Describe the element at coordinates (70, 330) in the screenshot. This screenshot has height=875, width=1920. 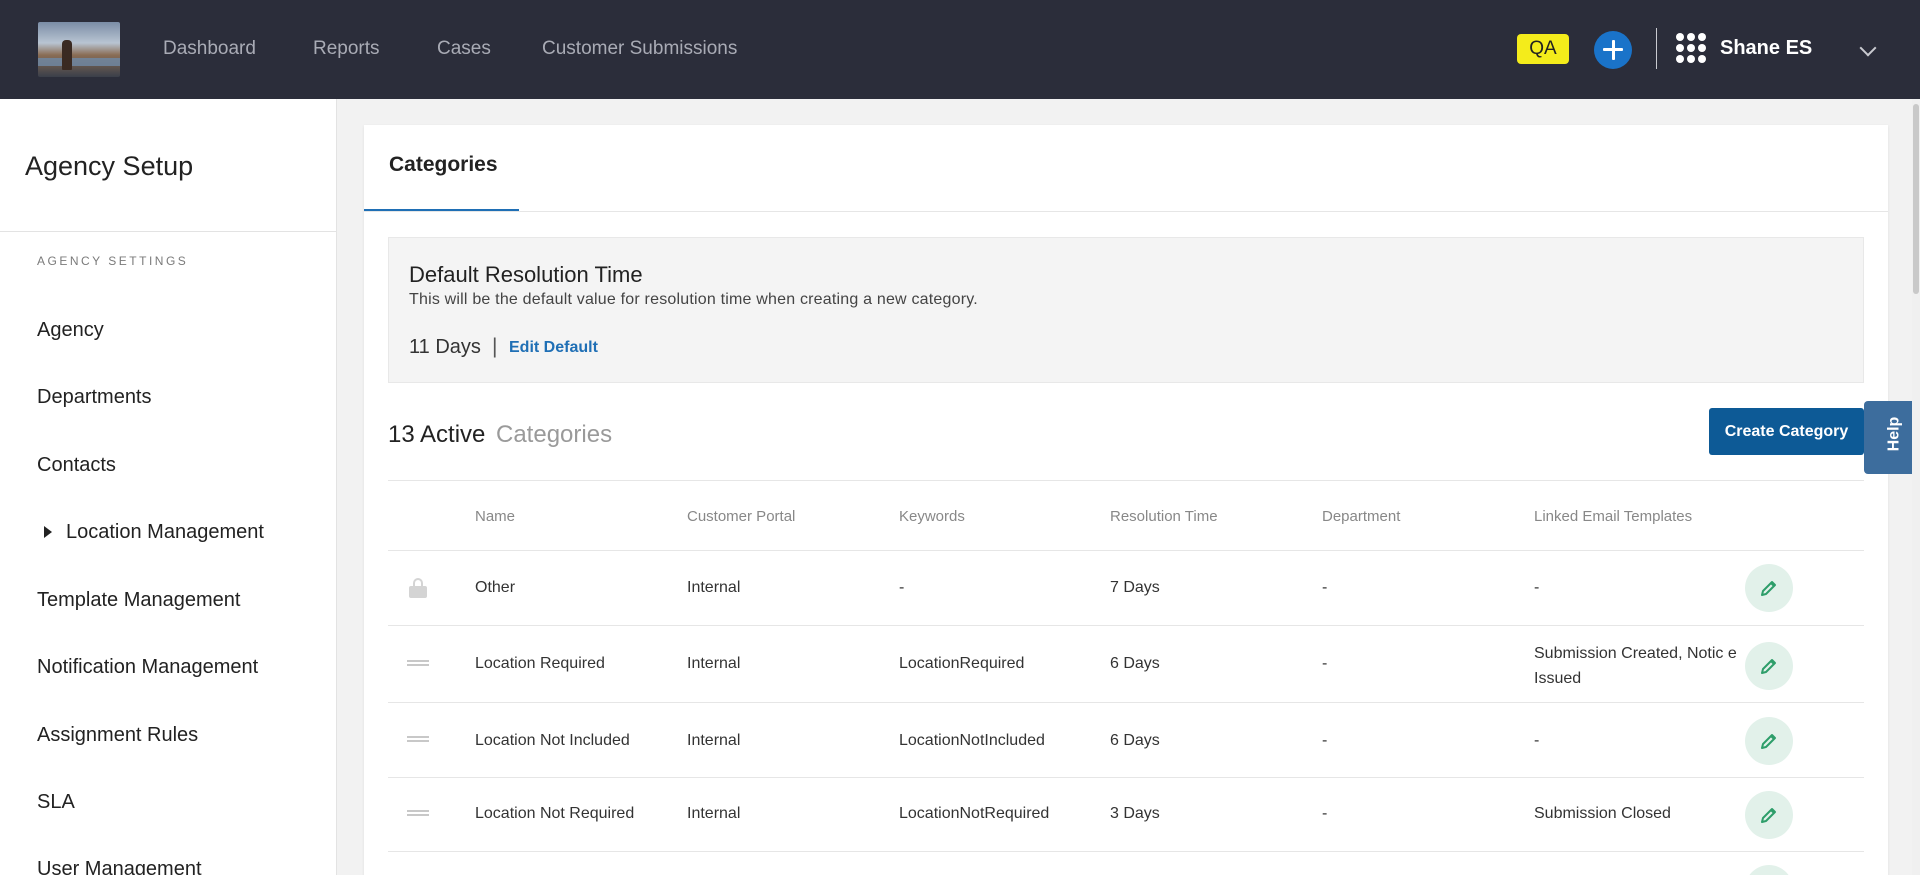
I see `sidebar-item-agency: Agency` at that location.